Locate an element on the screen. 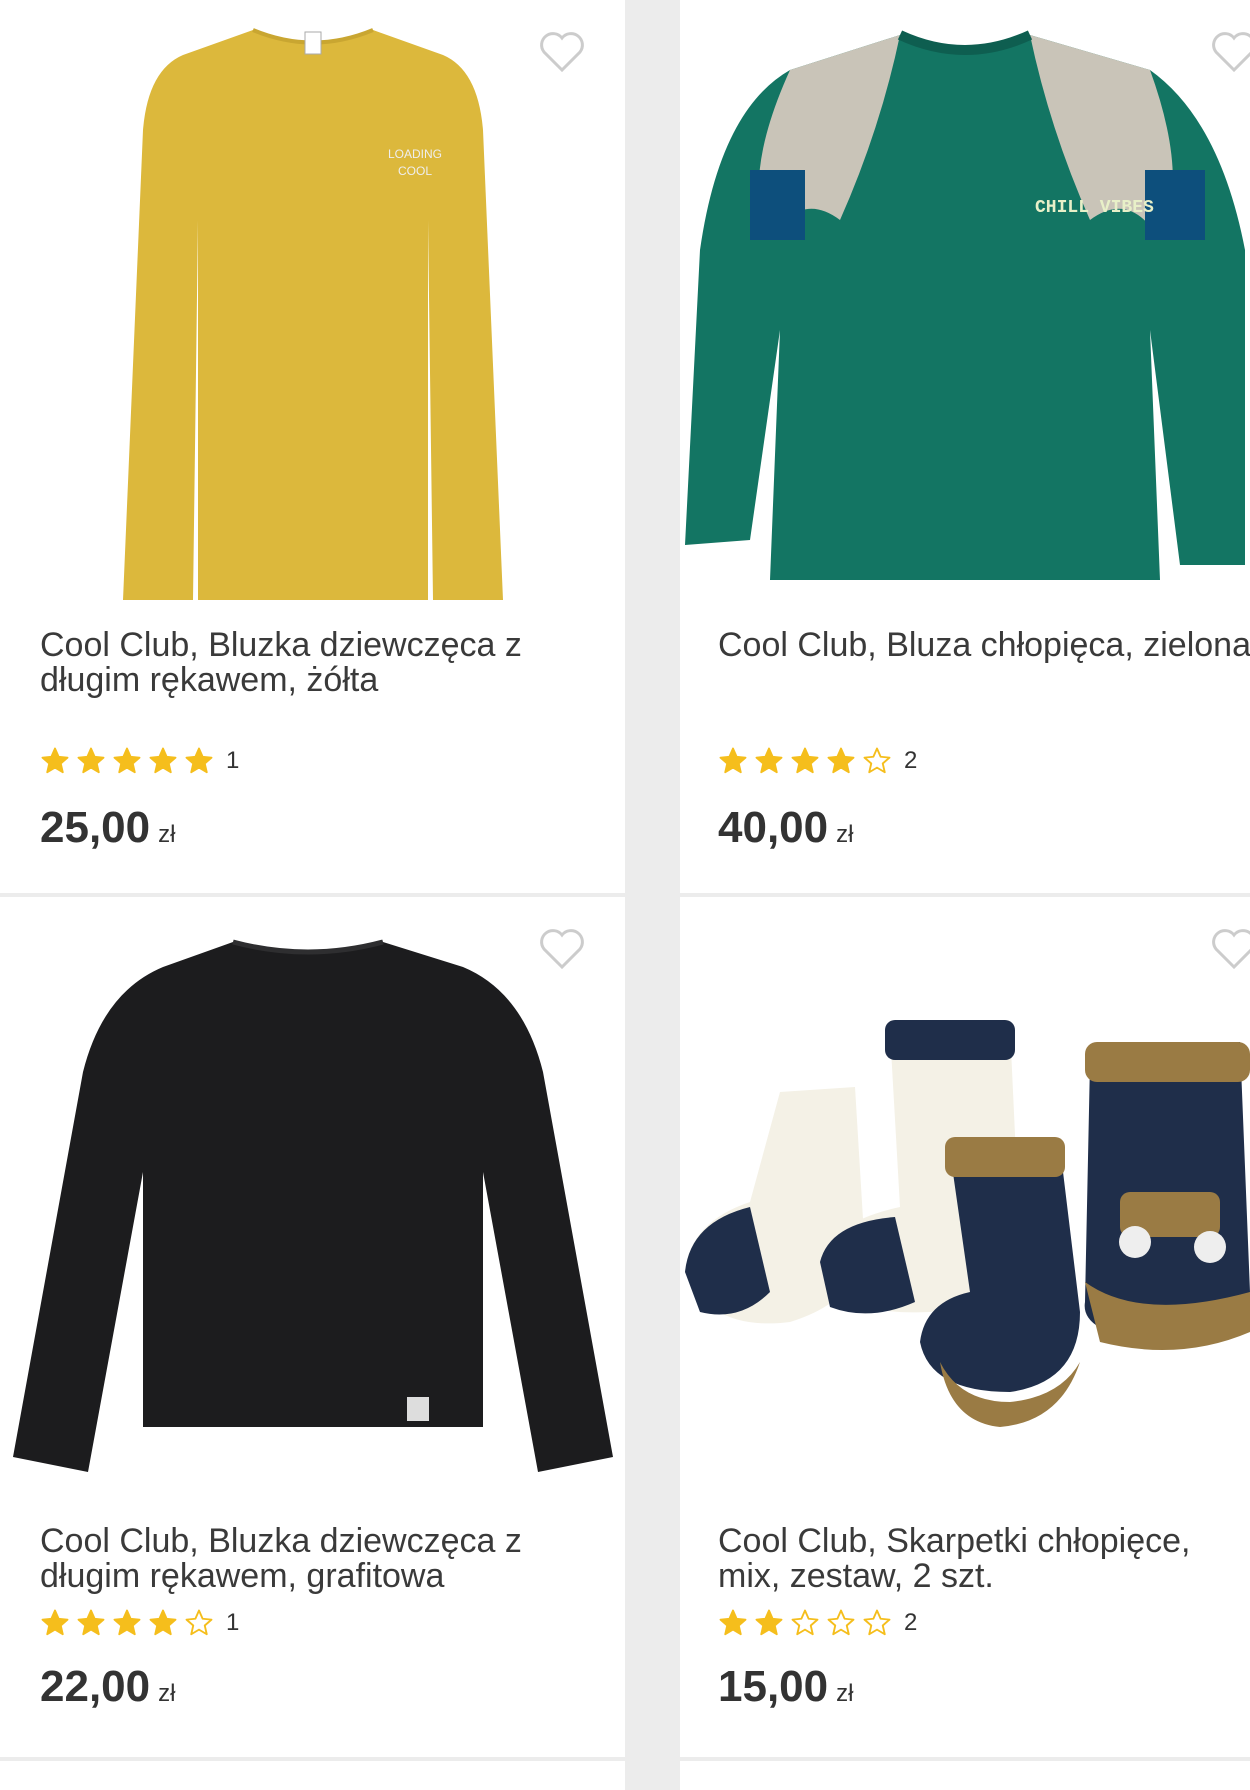  svg-text: COOL is located at coordinates (415, 171).